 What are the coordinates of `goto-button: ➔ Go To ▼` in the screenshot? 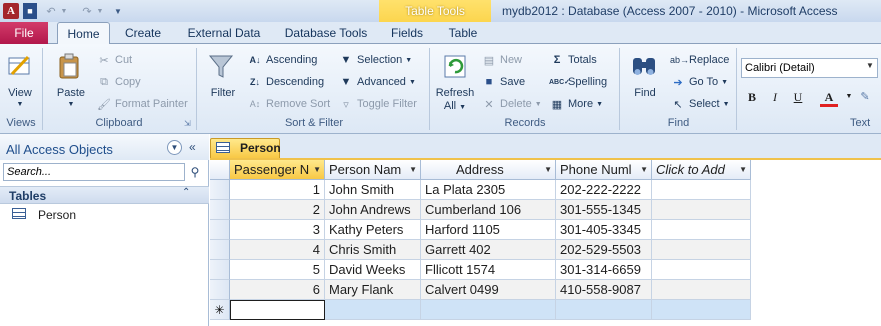 It's located at (699, 82).